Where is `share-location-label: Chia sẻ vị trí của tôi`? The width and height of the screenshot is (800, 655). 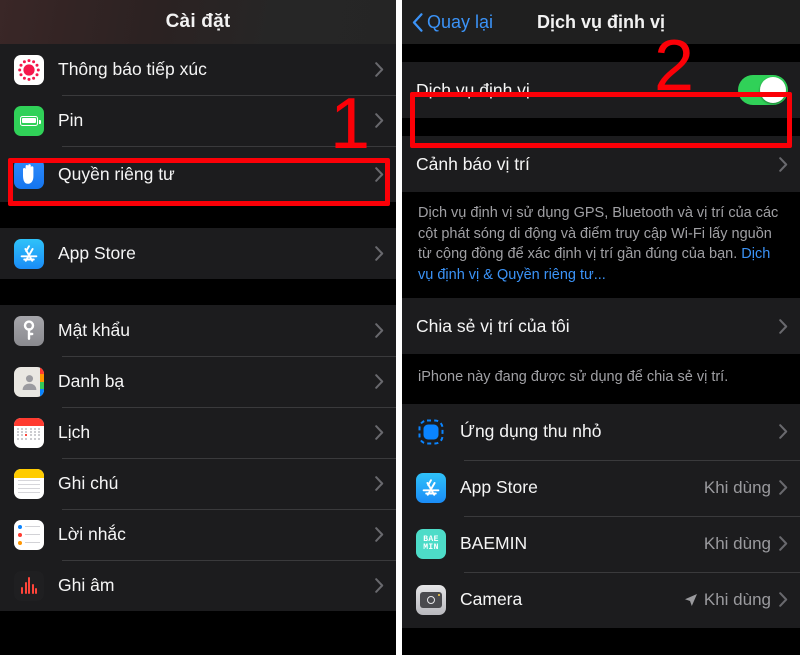 share-location-label: Chia sẻ vị trí của tôi is located at coordinates (493, 325).